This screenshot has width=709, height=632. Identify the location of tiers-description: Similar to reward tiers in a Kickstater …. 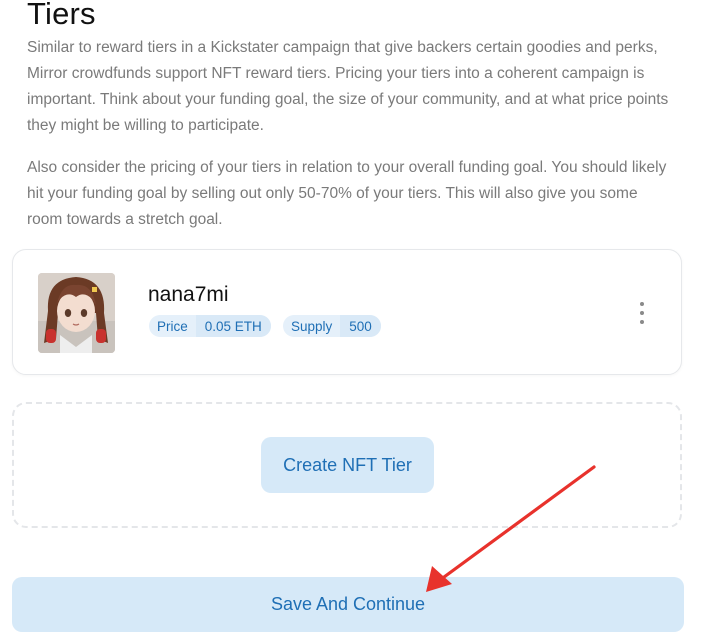
(348, 86).